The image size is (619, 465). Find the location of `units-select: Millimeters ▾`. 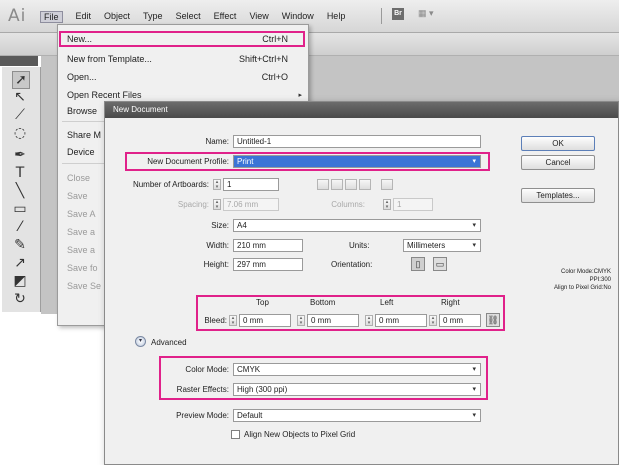

units-select: Millimeters ▾ is located at coordinates (442, 245).